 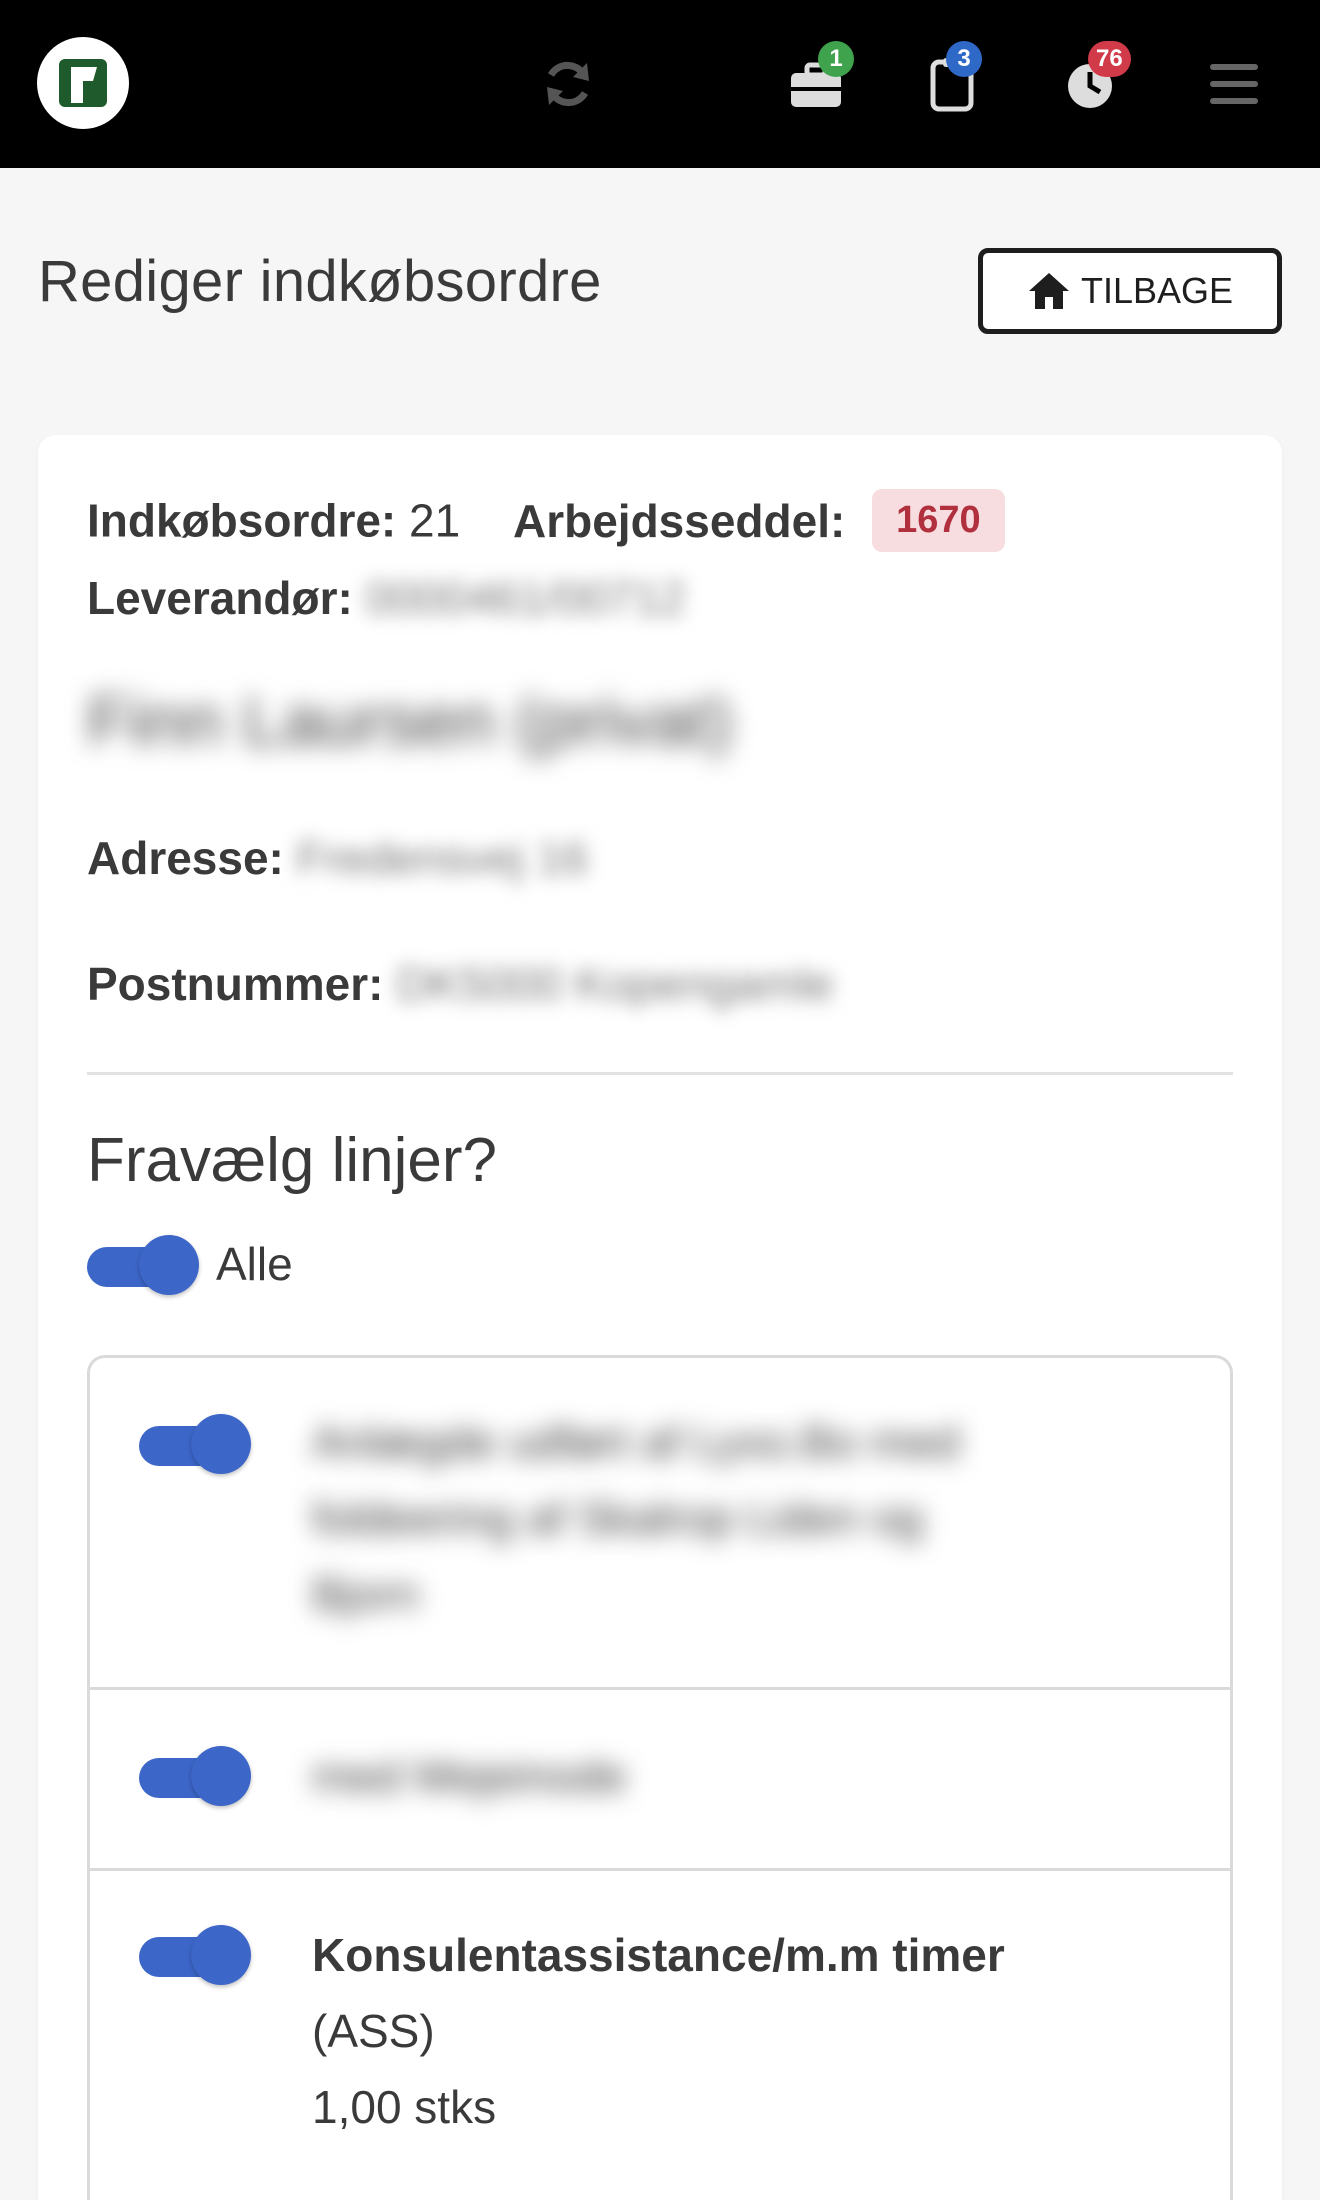 I want to click on line-description: med Mejeinode, so click(x=469, y=1776).